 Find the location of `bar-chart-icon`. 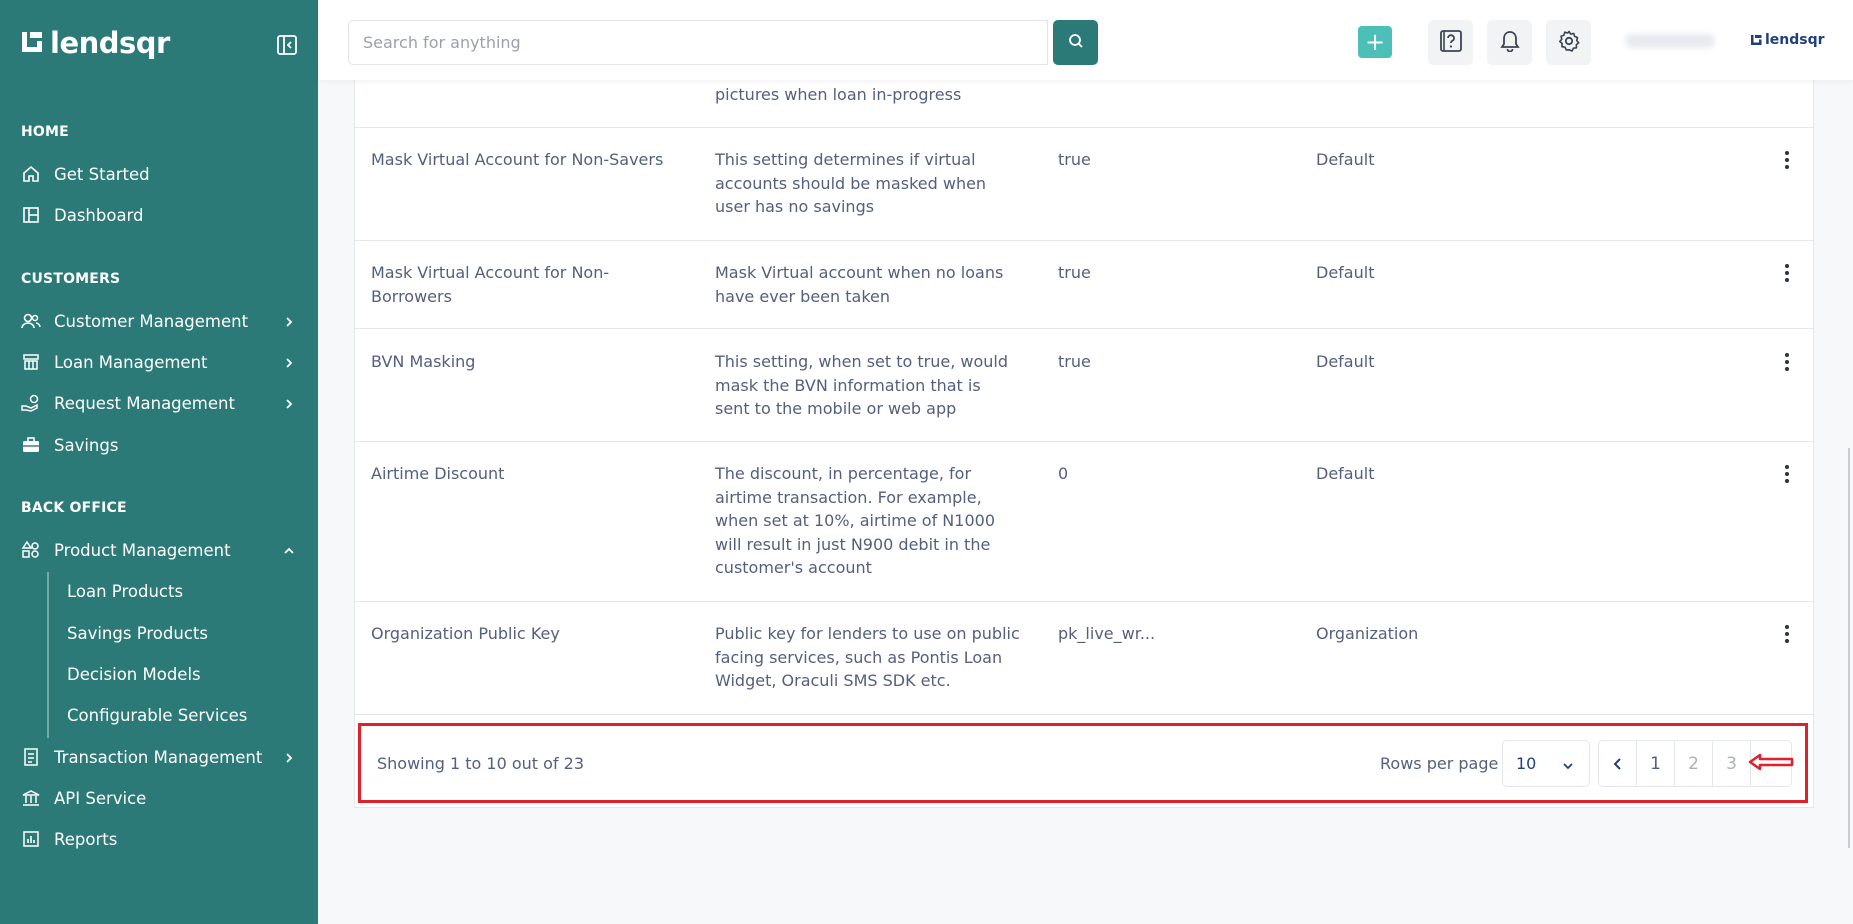

bar-chart-icon is located at coordinates (31, 839).